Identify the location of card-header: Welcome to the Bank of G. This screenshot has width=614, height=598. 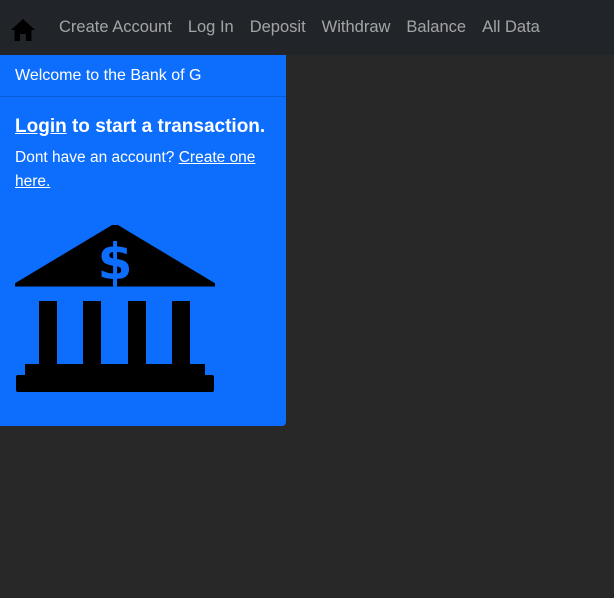
(143, 76).